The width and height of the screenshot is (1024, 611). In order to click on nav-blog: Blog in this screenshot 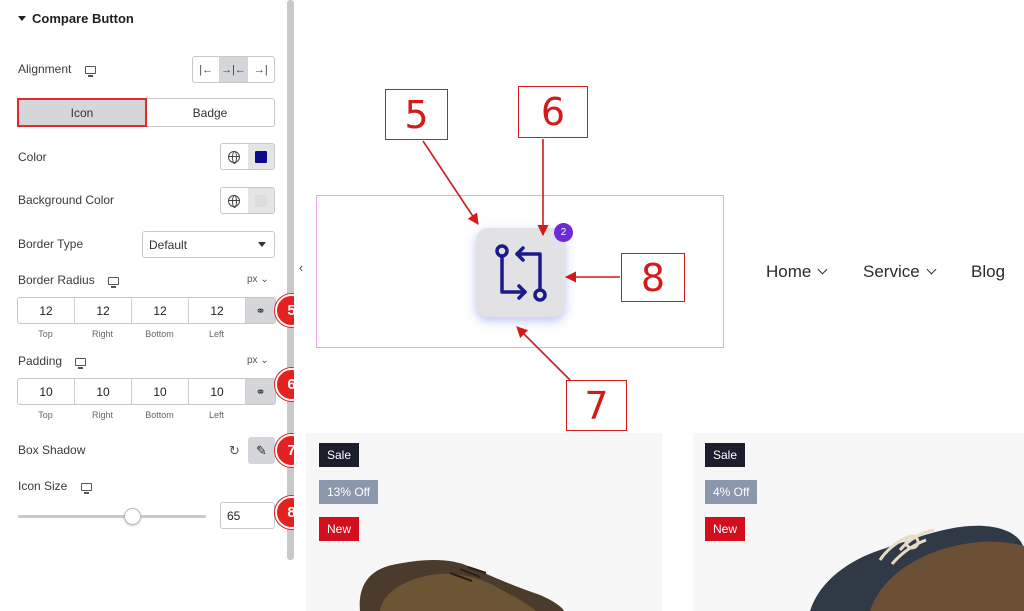, I will do `click(988, 272)`.